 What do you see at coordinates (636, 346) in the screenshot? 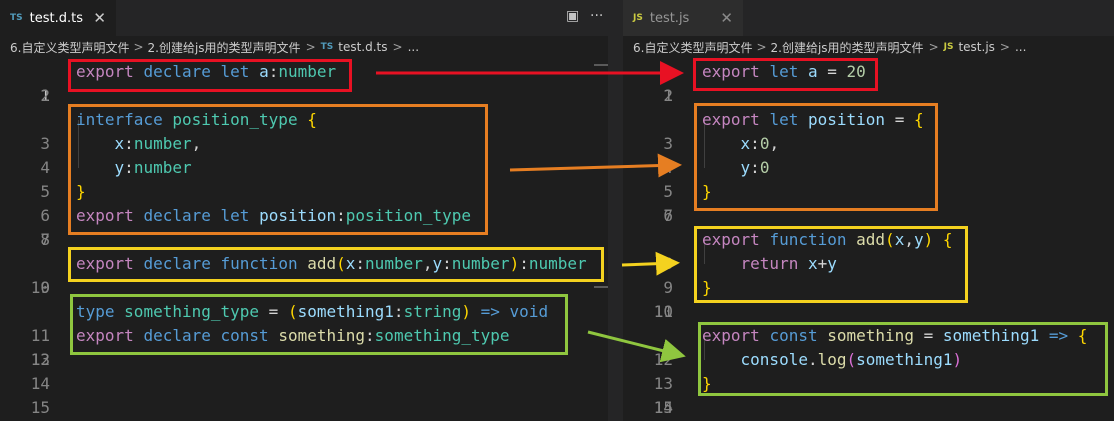
I see `arrow-green` at bounding box center [636, 346].